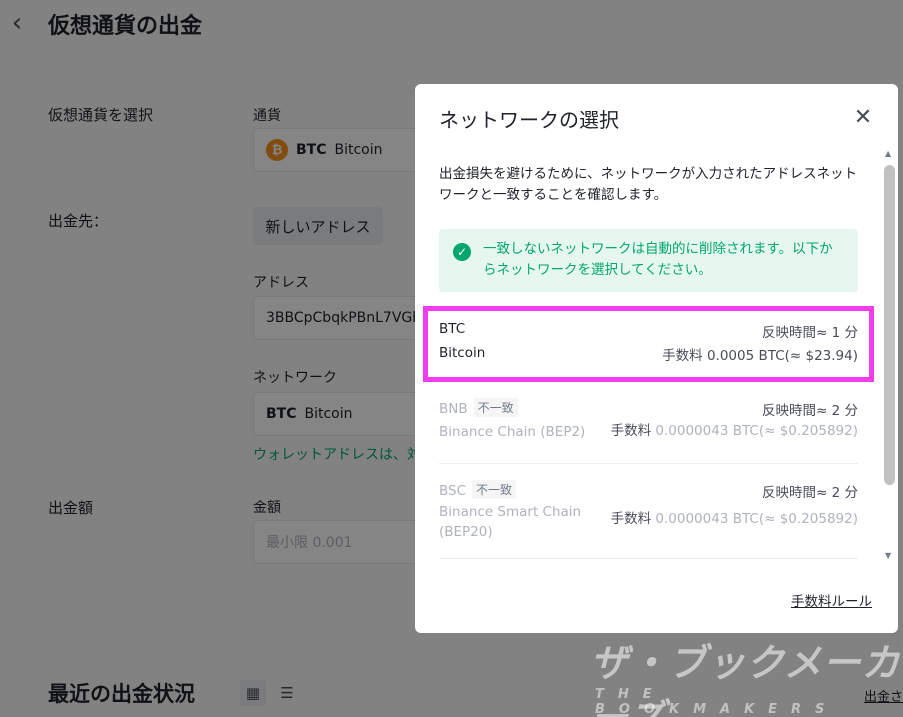  I want to click on modal-scrollbar: ▲ ▼, so click(889, 356).